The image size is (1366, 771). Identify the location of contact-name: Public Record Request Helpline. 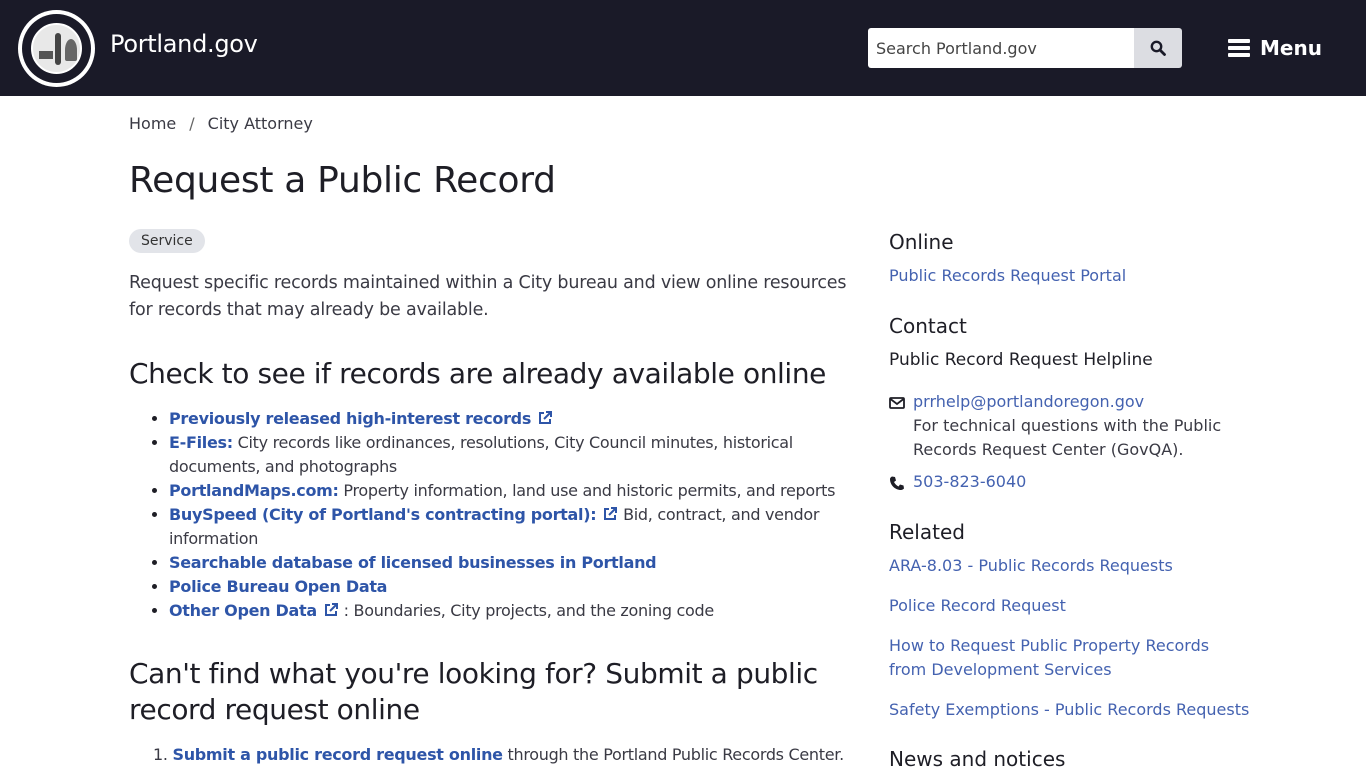
(1021, 360).